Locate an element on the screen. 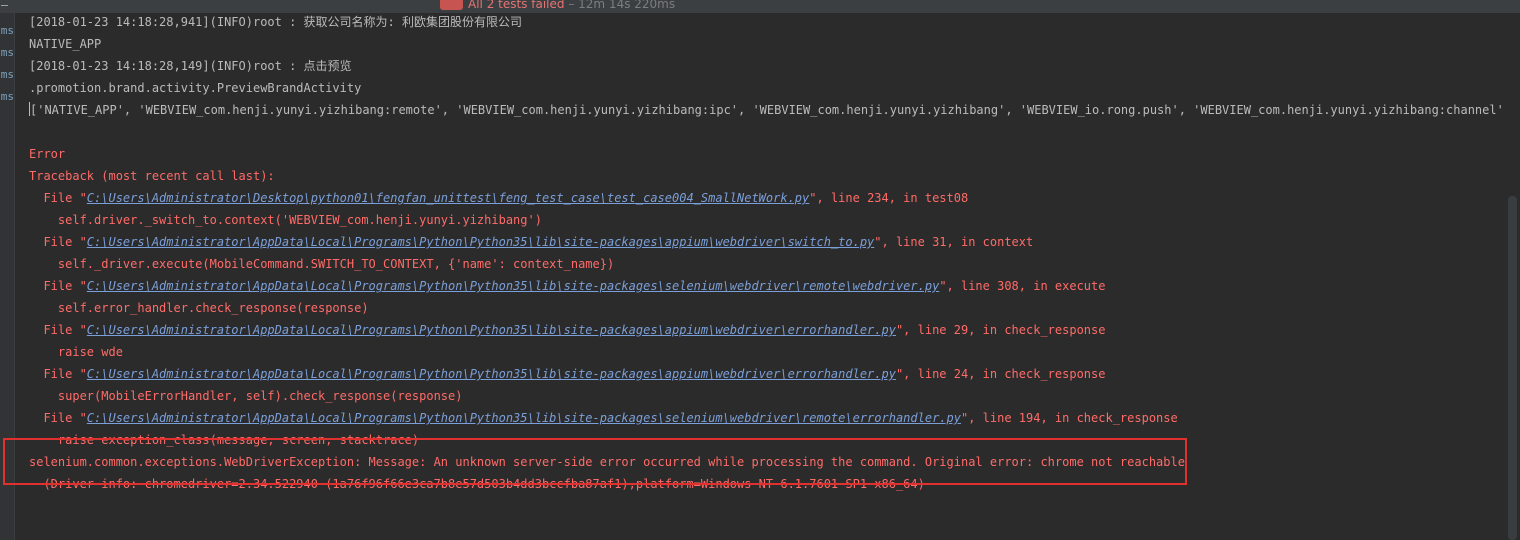 Image resolution: width=1520 pixels, height=540 pixels. console-error-line: Error is located at coordinates (47, 154).